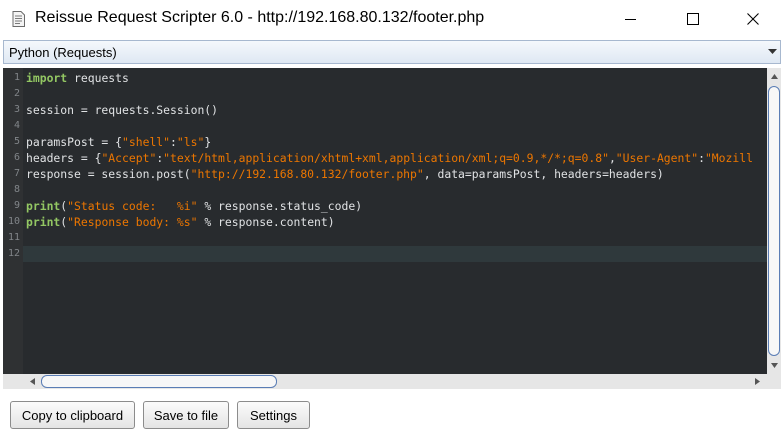  Describe the element at coordinates (774, 365) in the screenshot. I see `scroll-down-icon` at that location.